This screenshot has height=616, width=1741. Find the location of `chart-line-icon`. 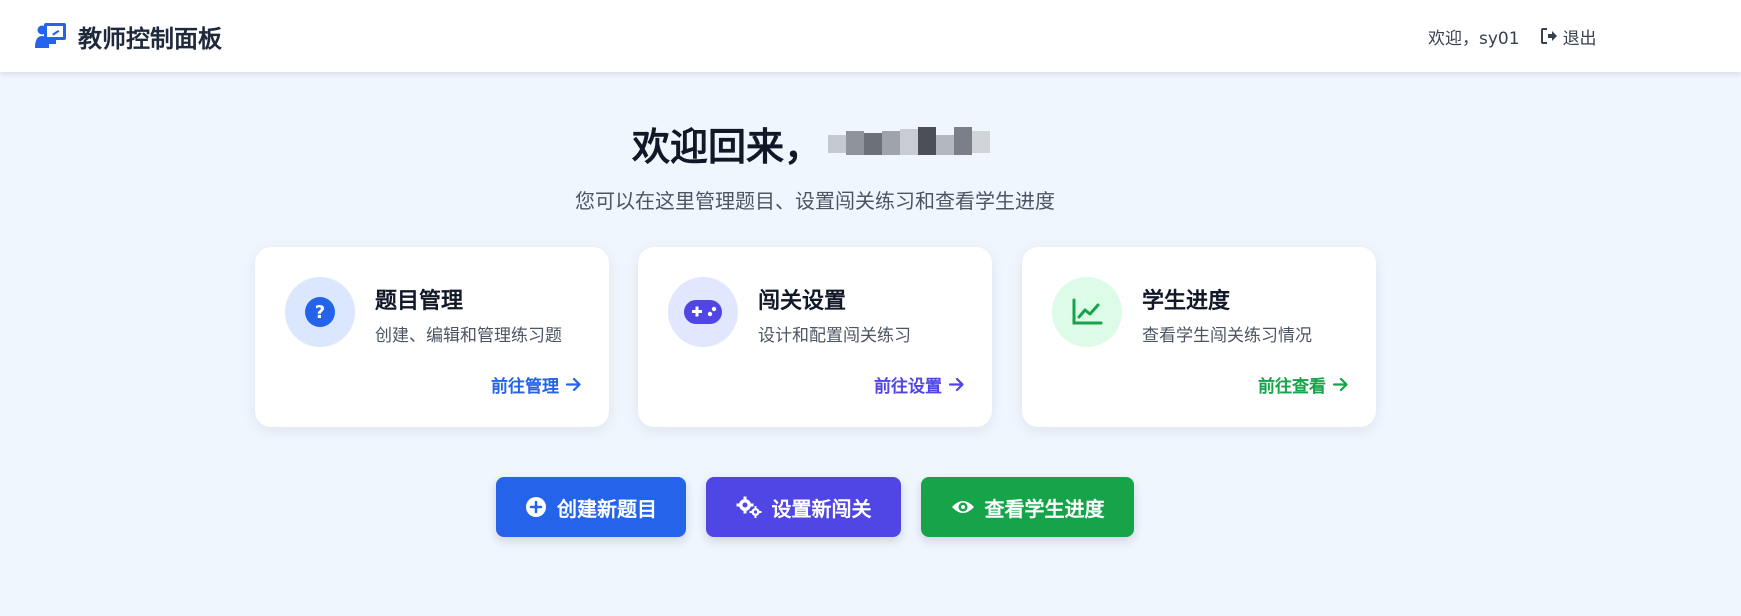

chart-line-icon is located at coordinates (1087, 311).